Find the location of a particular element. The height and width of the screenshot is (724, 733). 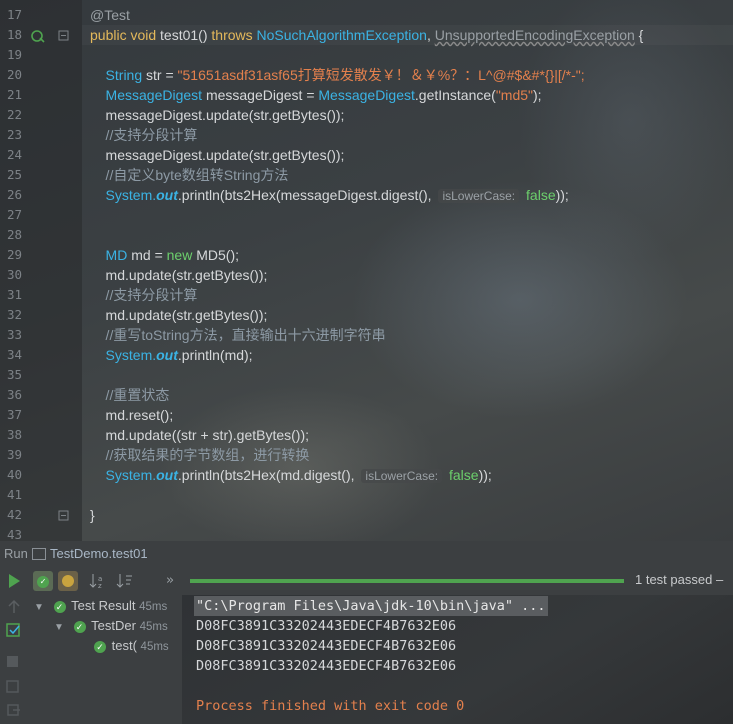

code-line: 19 is located at coordinates (366, 55).